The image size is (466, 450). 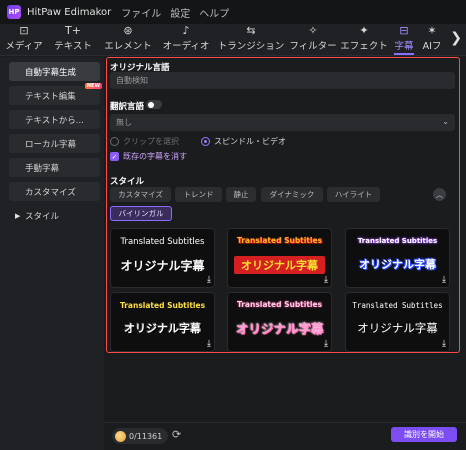 What do you see at coordinates (141, 12) in the screenshot?
I see `menu-file: ファイル` at bounding box center [141, 12].